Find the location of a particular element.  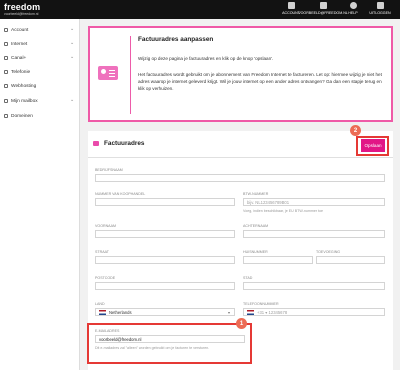

bedrijfsnaam-input is located at coordinates (240, 178).